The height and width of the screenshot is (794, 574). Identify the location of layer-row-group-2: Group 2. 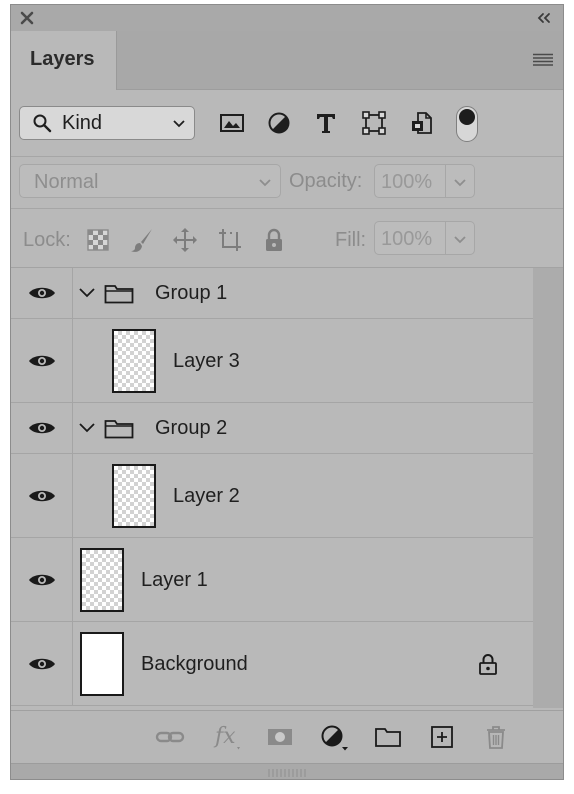
(272, 428).